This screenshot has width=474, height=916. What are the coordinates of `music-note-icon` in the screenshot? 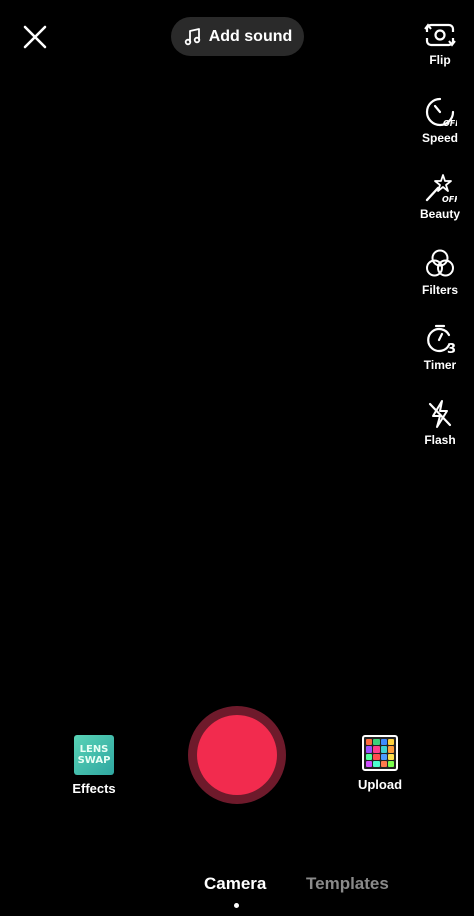 It's located at (192, 36).